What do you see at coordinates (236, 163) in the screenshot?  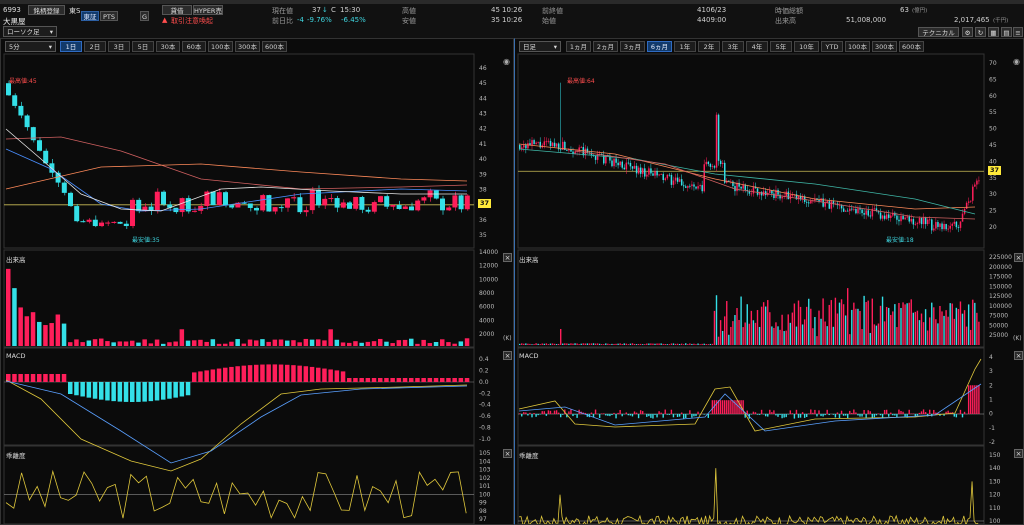 I see `left-ma-long1` at bounding box center [236, 163].